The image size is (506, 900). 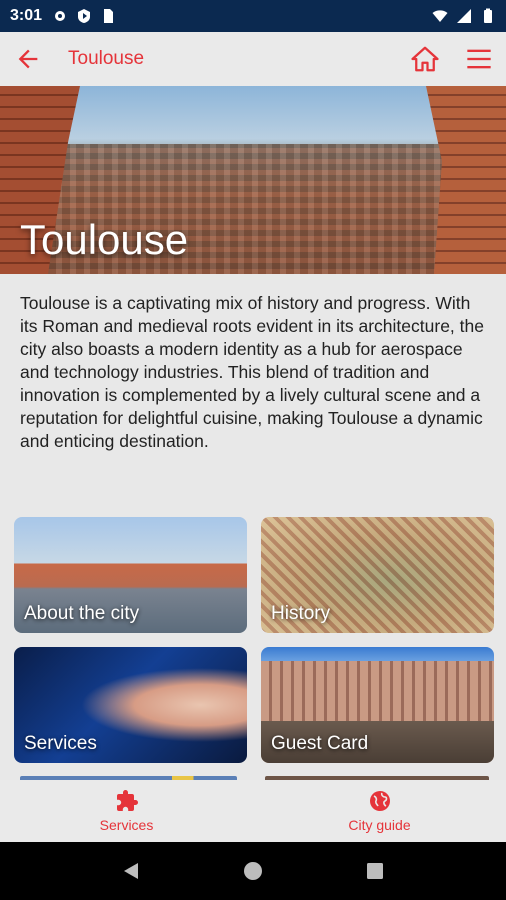 What do you see at coordinates (130, 575) in the screenshot?
I see `tile-about-the-city: About the city` at bounding box center [130, 575].